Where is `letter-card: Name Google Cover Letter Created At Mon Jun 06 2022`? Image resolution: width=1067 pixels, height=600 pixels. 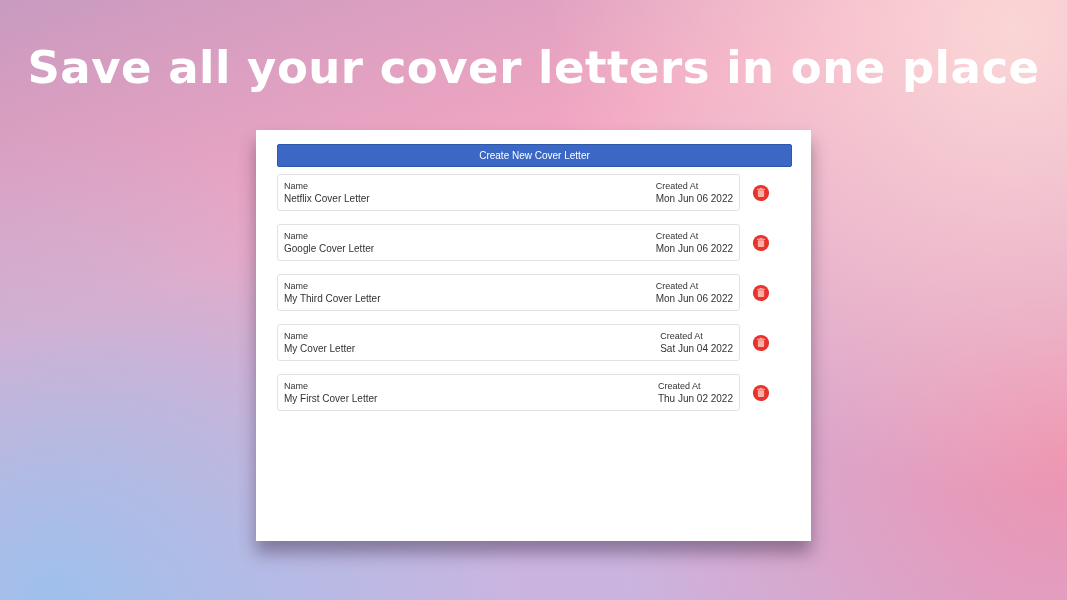 letter-card: Name Google Cover Letter Created At Mon Jun 06 2022 is located at coordinates (508, 242).